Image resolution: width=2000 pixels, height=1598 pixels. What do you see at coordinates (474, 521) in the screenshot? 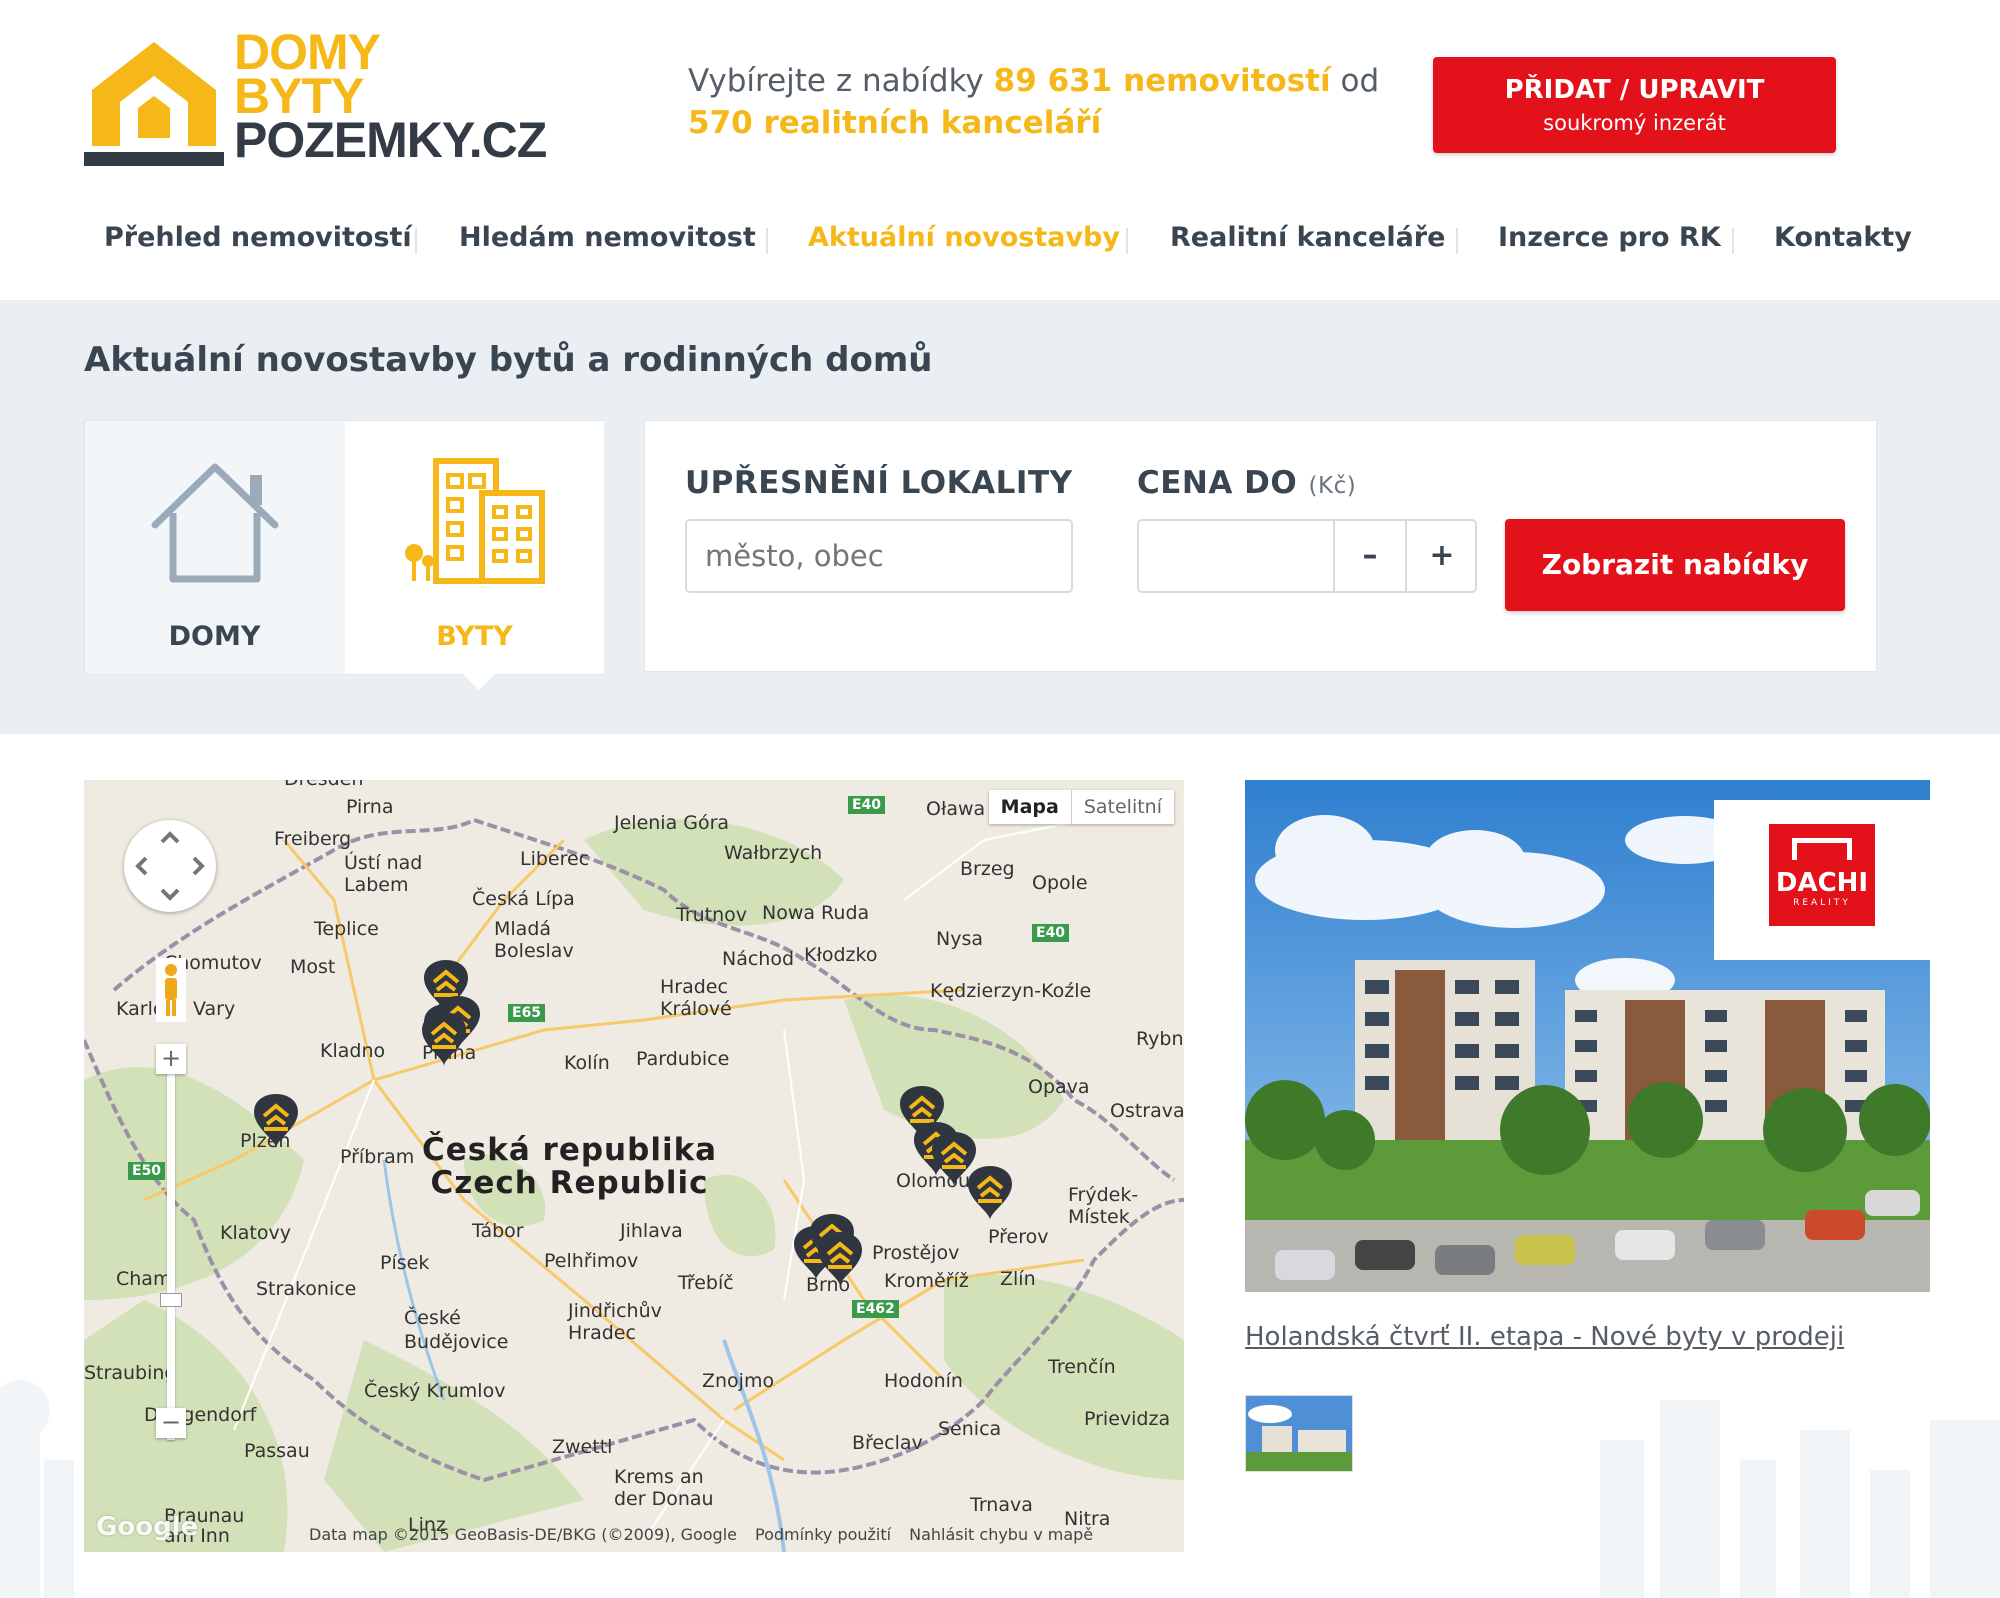
I see `apartment-building-icon` at bounding box center [474, 521].